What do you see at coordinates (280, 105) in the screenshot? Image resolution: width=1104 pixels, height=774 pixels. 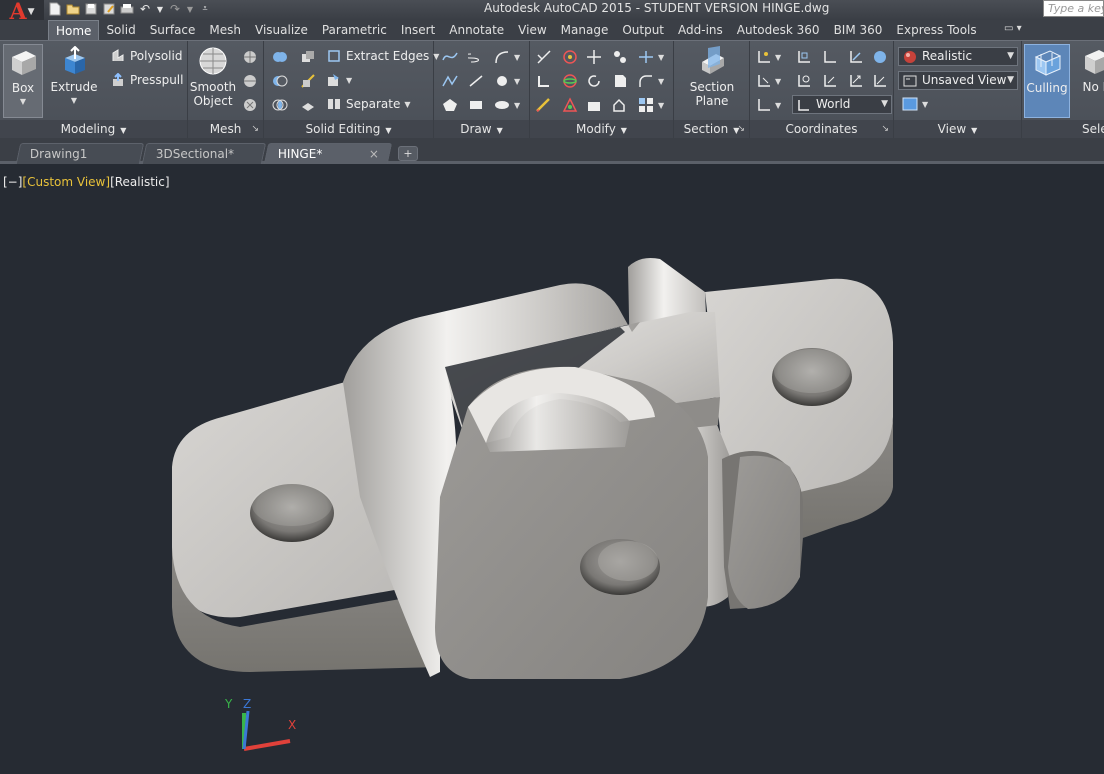 I see `intersect-icon` at bounding box center [280, 105].